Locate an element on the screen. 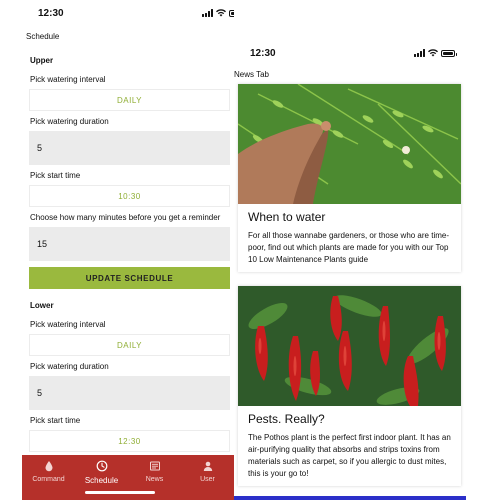  section-title: Lower is located at coordinates (42, 305).